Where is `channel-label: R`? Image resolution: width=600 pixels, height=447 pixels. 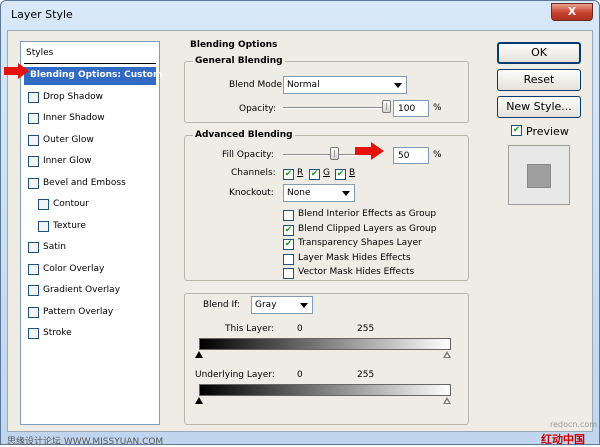
channel-label: R is located at coordinates (300, 173).